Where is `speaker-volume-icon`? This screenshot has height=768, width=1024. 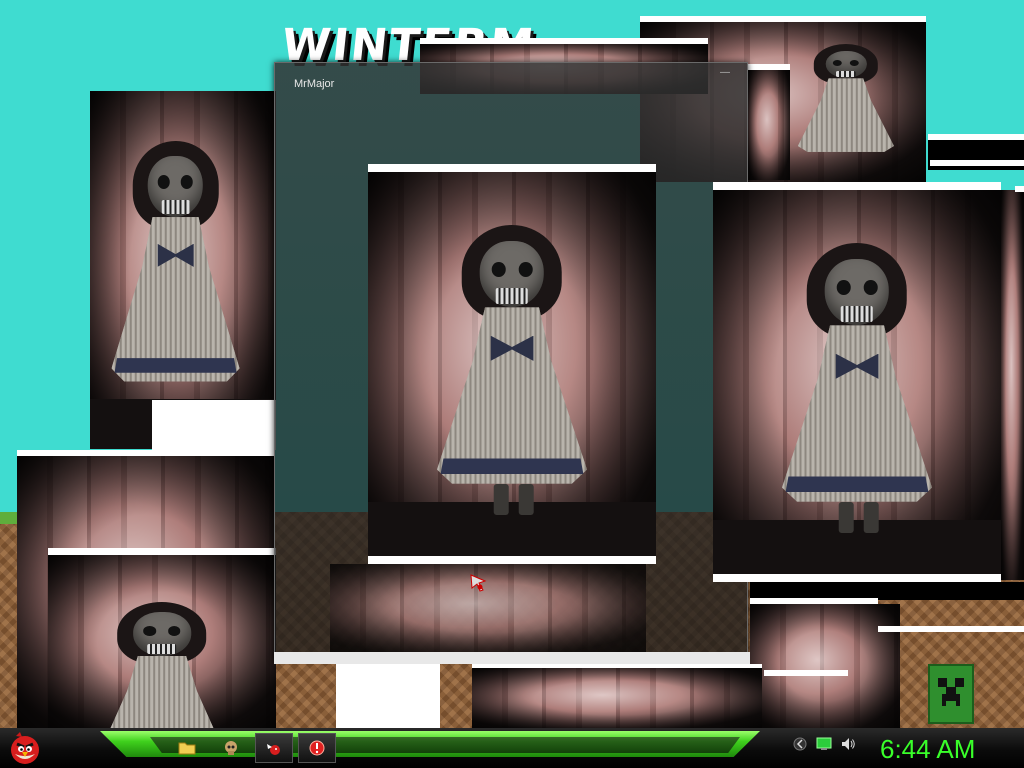 speaker-volume-icon is located at coordinates (848, 744).